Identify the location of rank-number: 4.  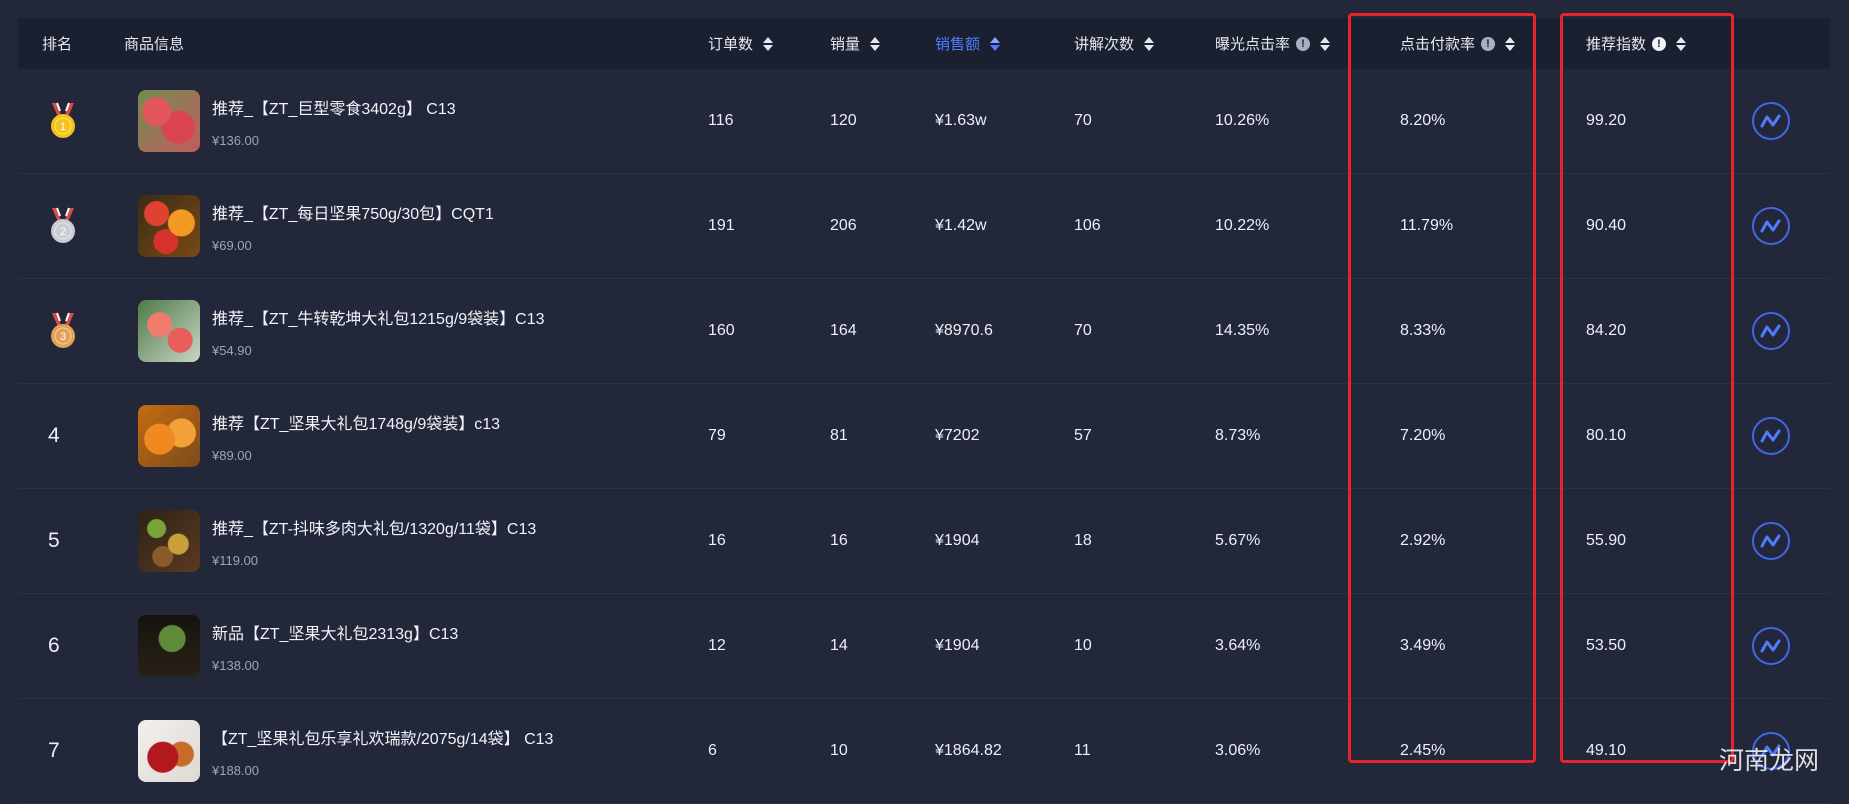
(54, 435).